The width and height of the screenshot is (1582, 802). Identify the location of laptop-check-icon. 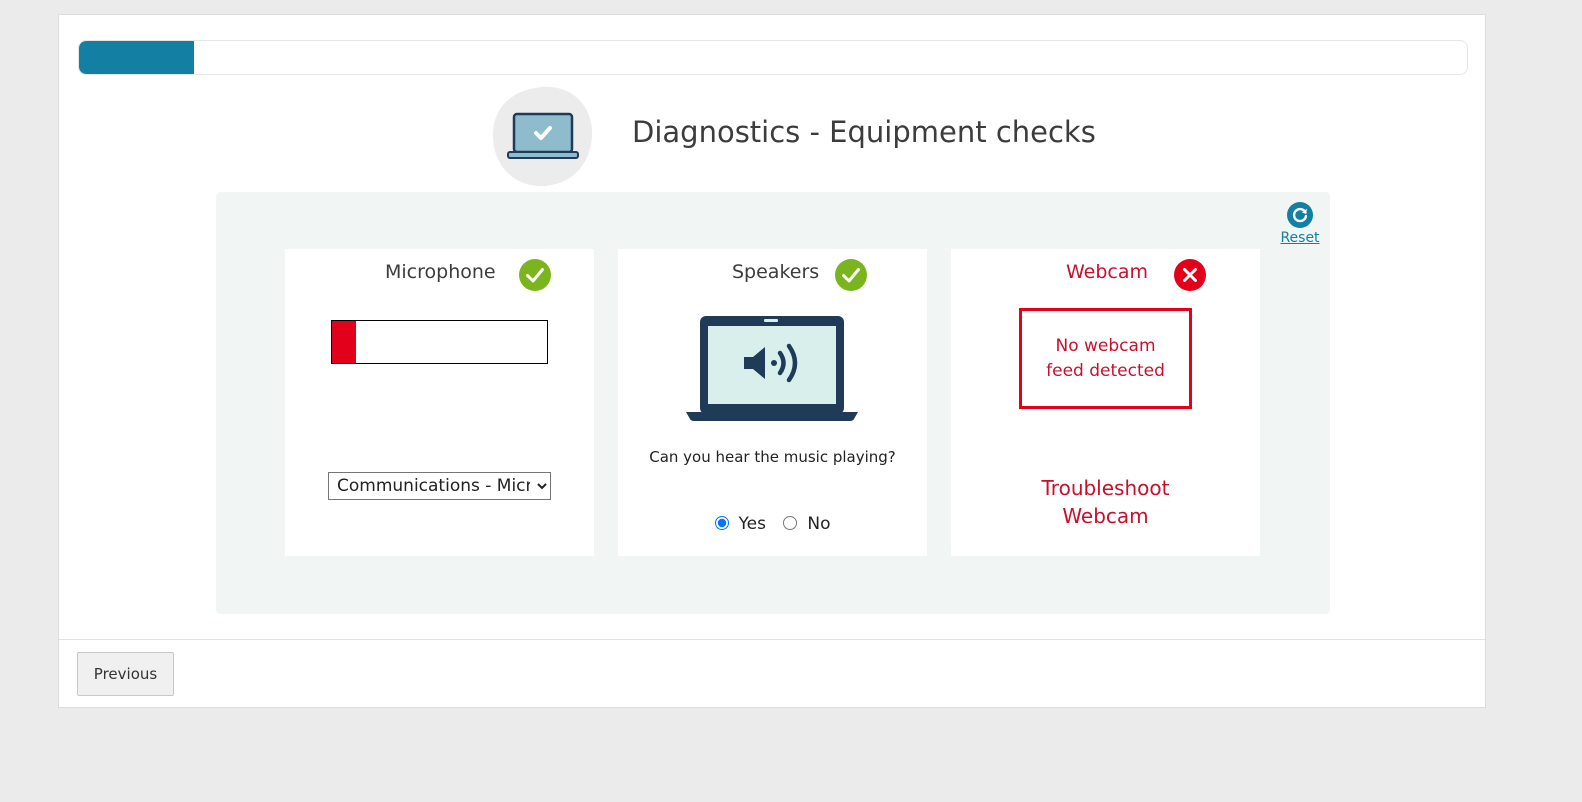
(543, 135).